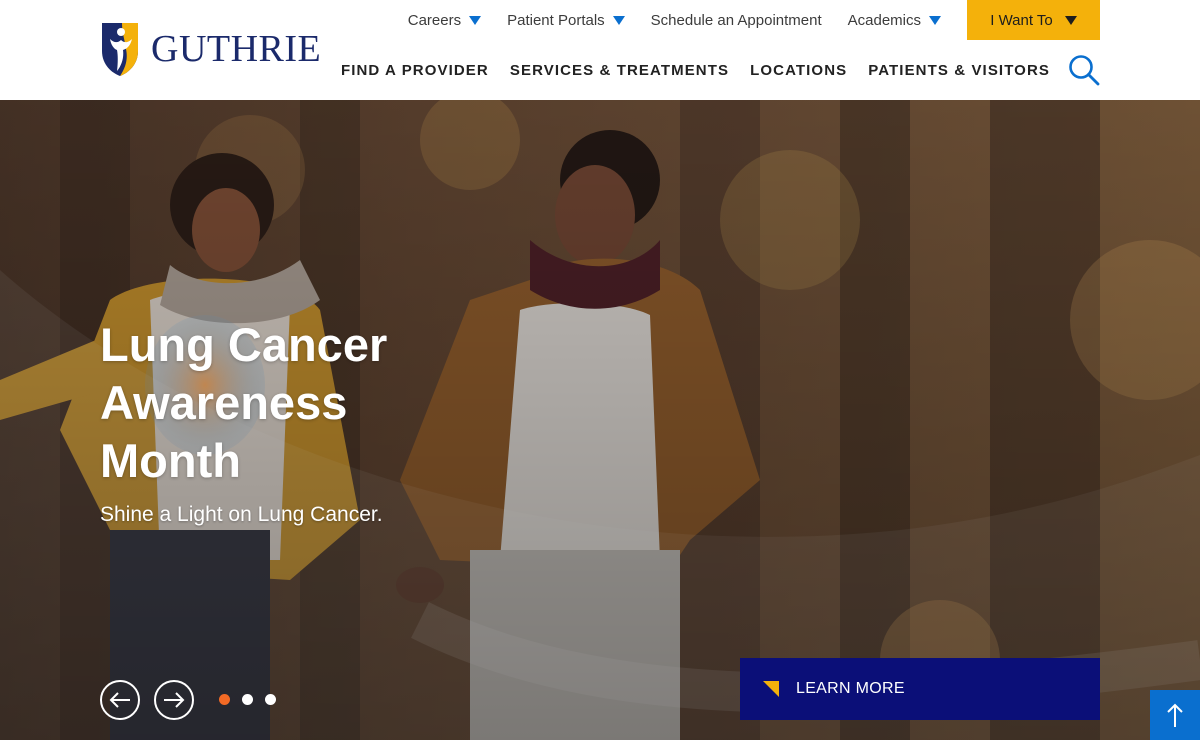 The height and width of the screenshot is (740, 1200). I want to click on utility-nav-label: Schedule an Appointment, so click(736, 20).